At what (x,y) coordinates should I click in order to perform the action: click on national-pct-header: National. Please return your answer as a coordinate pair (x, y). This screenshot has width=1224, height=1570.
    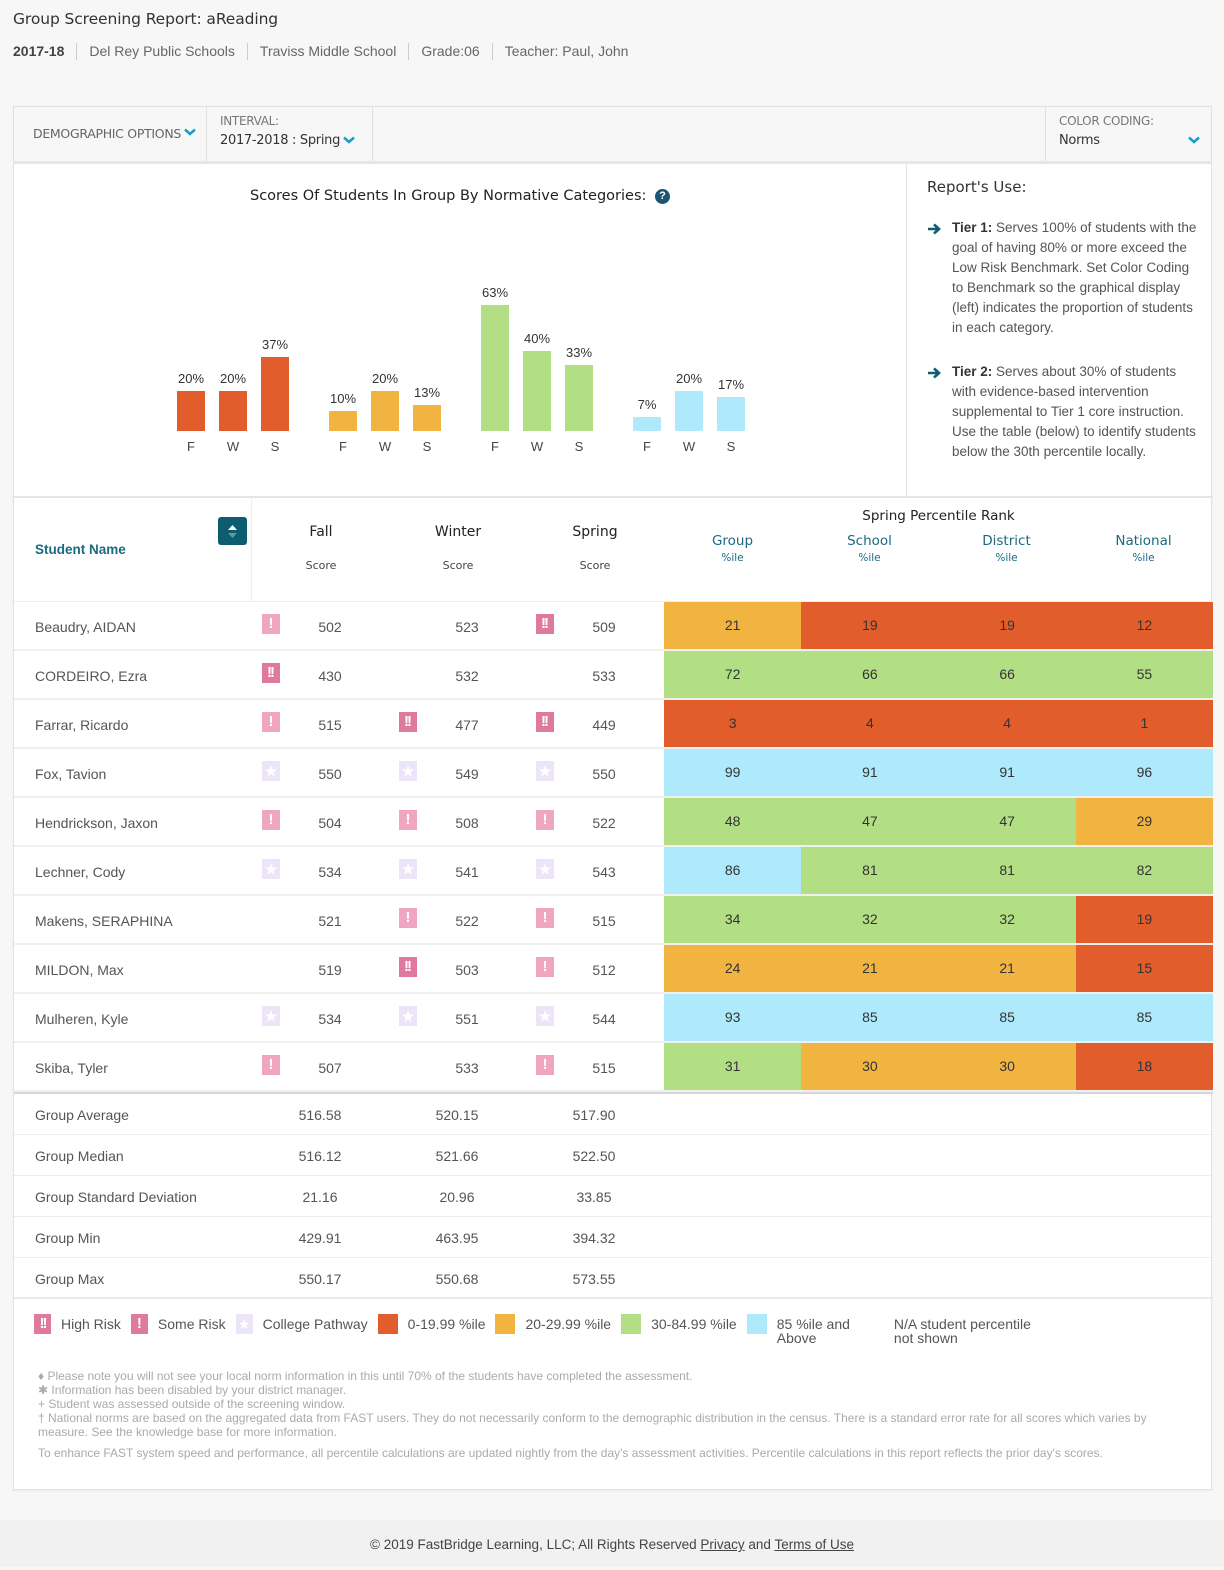
    Looking at the image, I should click on (1143, 541).